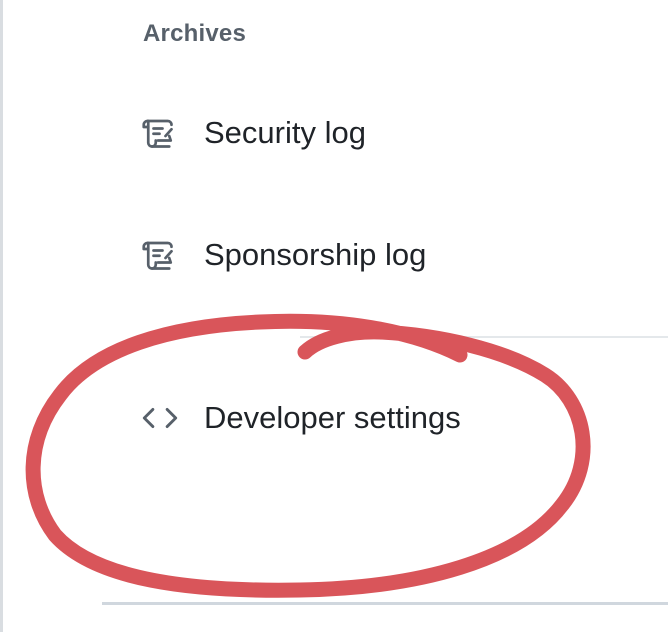 The width and height of the screenshot is (668, 632). I want to click on sidebar-item-sponsorship-log: Sponsorship log, so click(283, 255).